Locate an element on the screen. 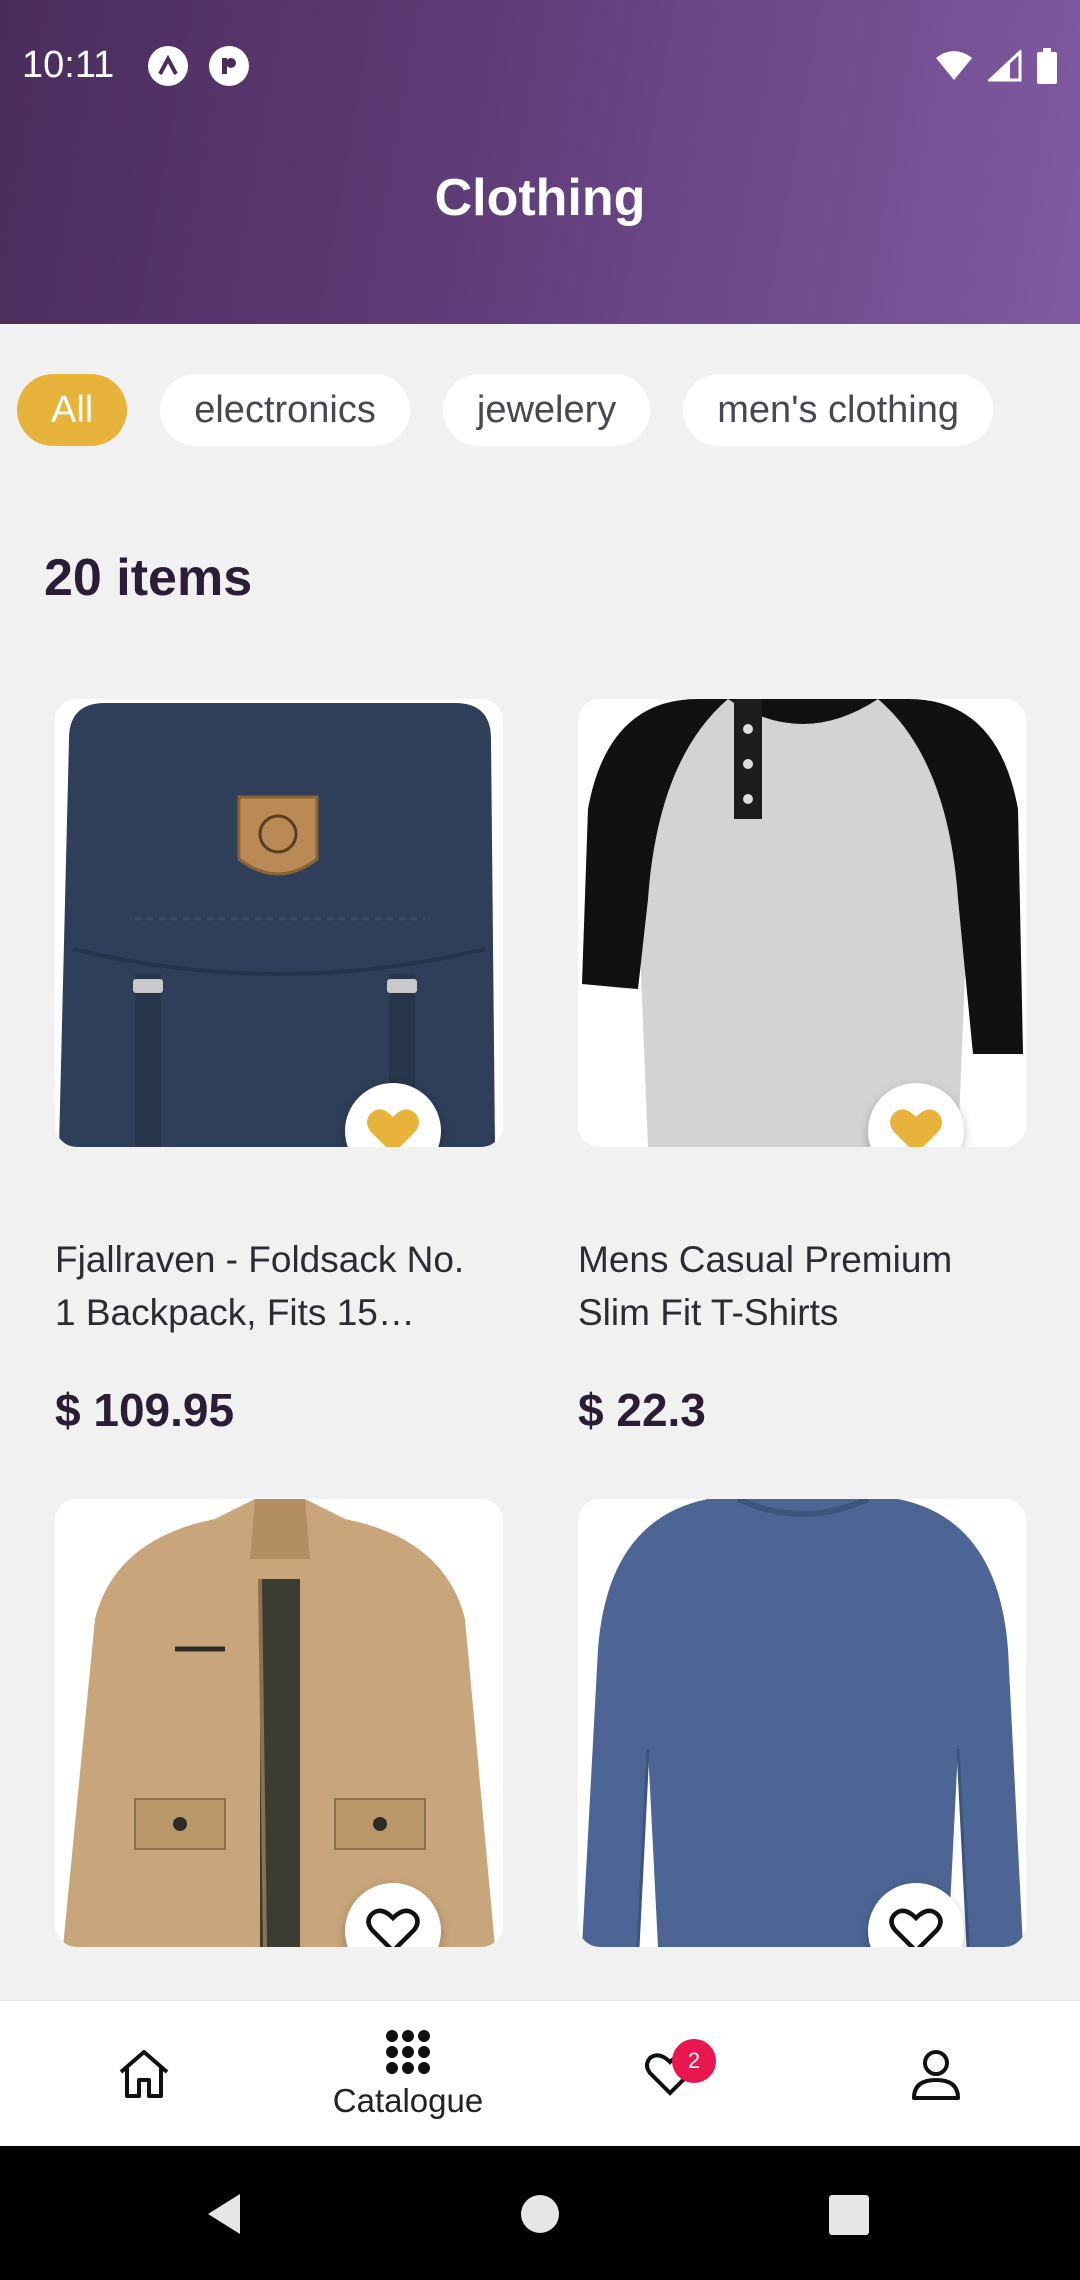 The image size is (1080, 2280). bottom-navigation: Catalogue 2 is located at coordinates (540, 2073).